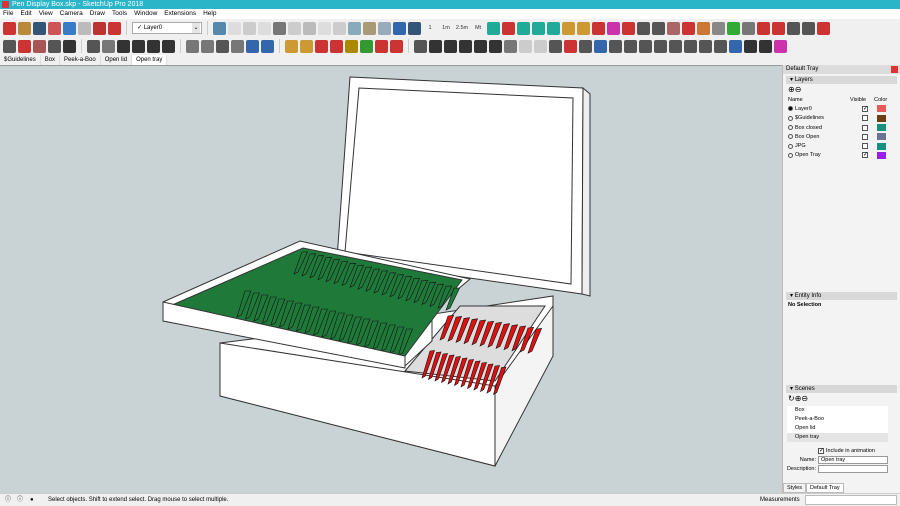 This screenshot has width=900, height=506. Describe the element at coordinates (117, 60) in the screenshot. I see `scene-tab: Open lid` at that location.